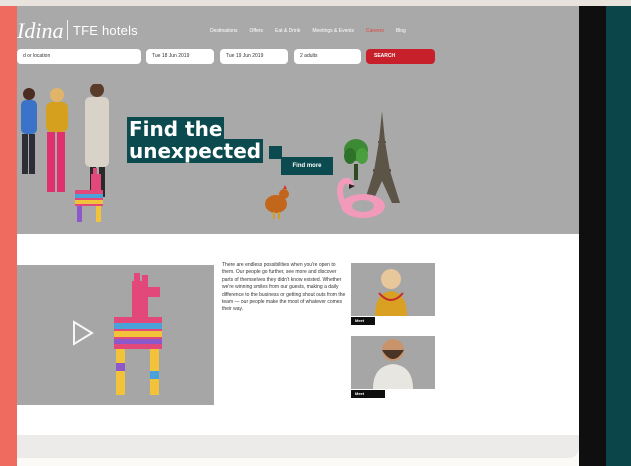  What do you see at coordinates (400, 56) in the screenshot?
I see `search-button: SEARCH` at bounding box center [400, 56].